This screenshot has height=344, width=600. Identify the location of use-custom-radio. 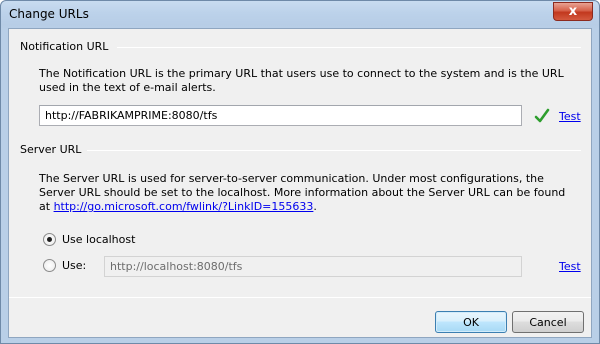
(49, 265).